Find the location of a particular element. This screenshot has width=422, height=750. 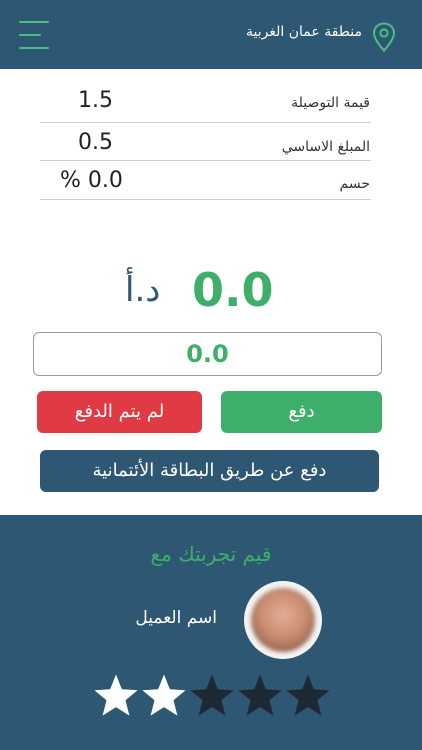

total-value: 0.0 is located at coordinates (233, 290).